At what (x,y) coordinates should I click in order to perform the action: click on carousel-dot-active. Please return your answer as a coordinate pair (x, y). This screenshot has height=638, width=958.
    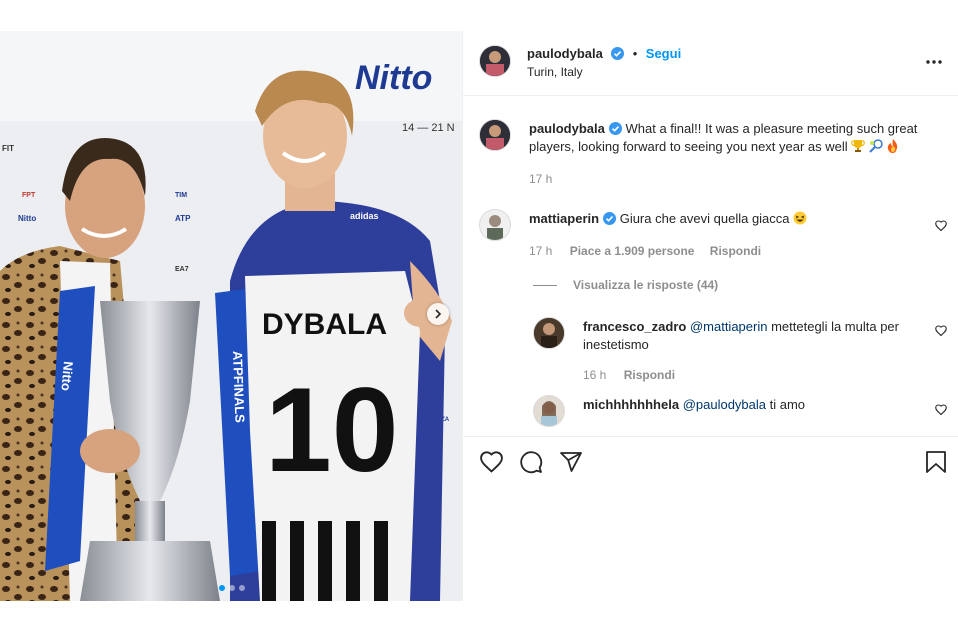
    Looking at the image, I should click on (222, 588).